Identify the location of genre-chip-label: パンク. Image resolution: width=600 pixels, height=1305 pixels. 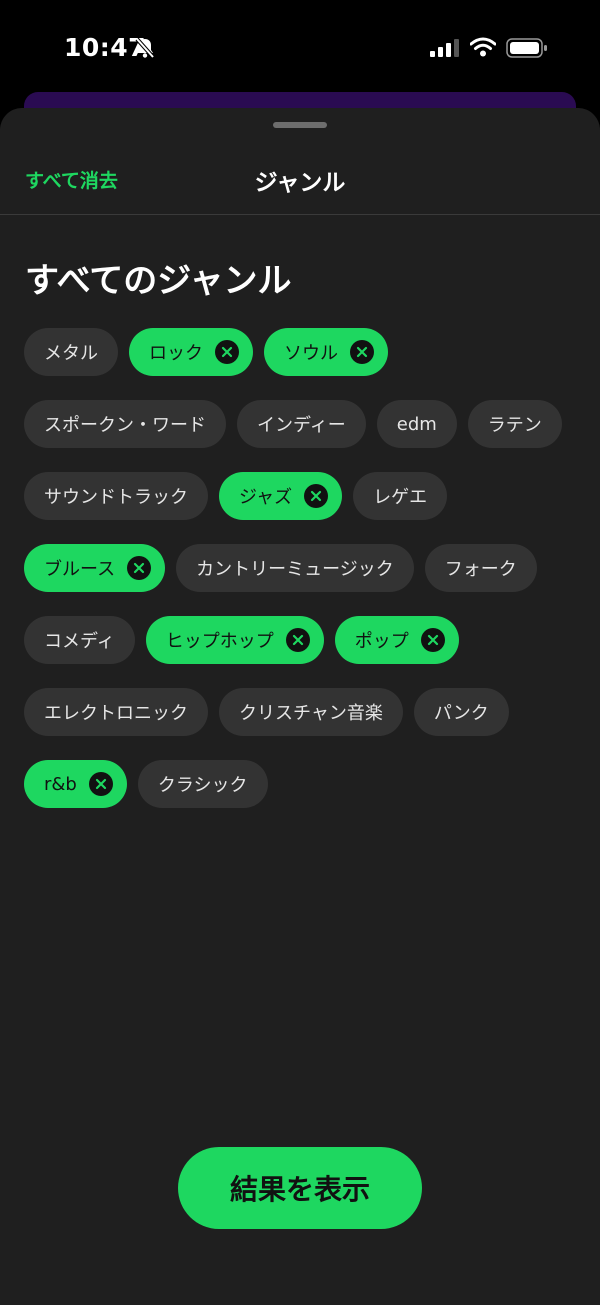
(461, 713).